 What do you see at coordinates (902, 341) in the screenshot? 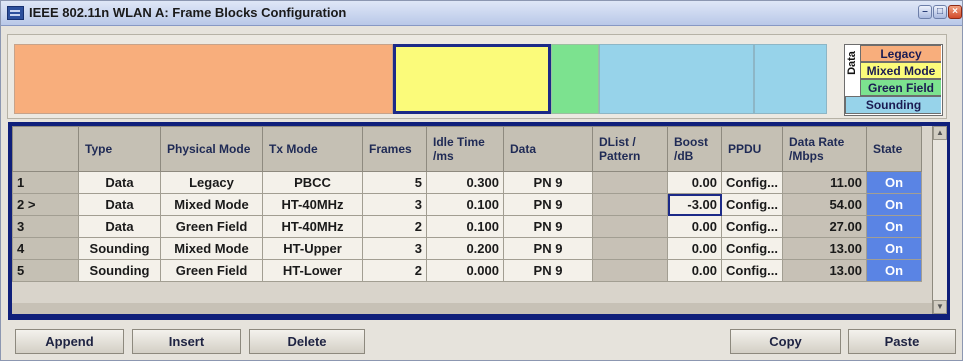
I see `paste-button: Paste` at bounding box center [902, 341].